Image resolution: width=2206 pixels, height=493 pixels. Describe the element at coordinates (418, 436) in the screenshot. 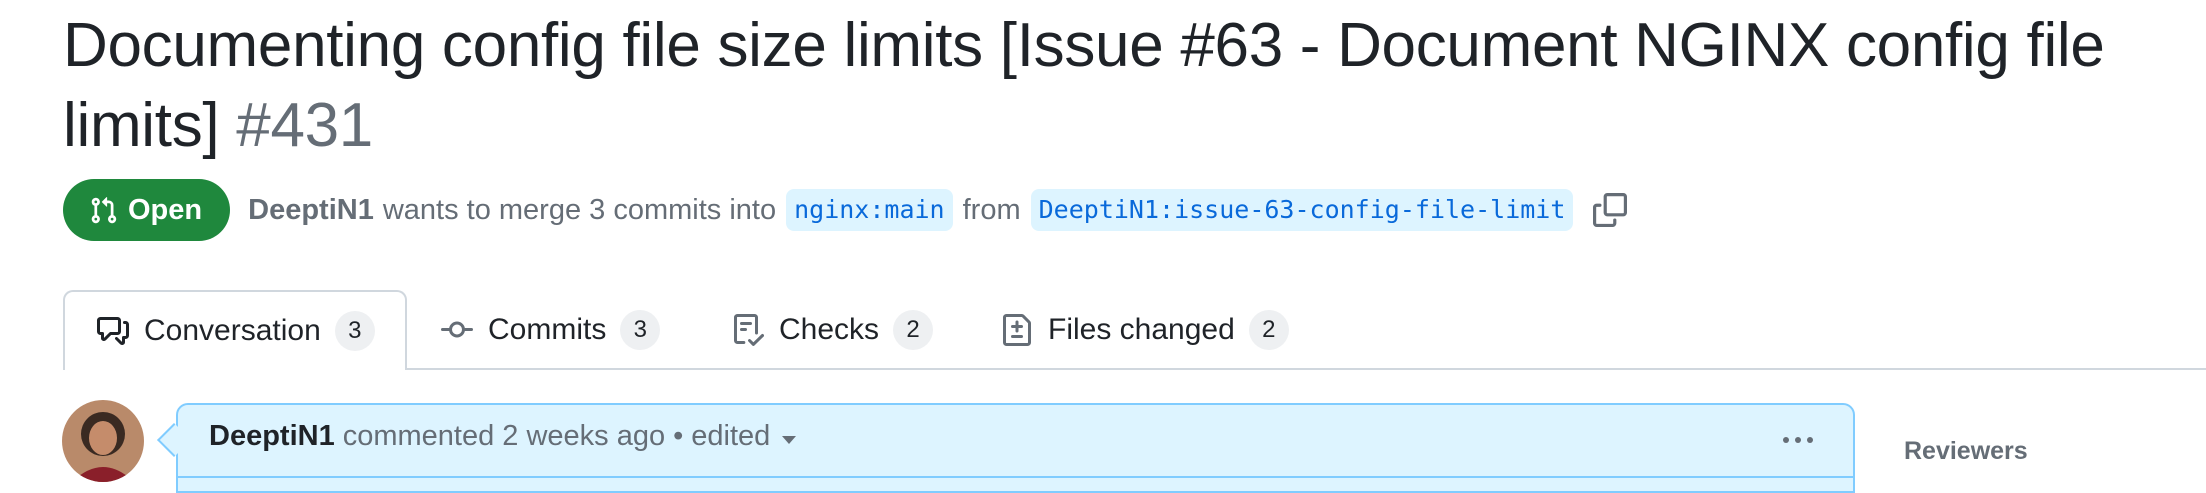

I see `comment-action: commented` at that location.